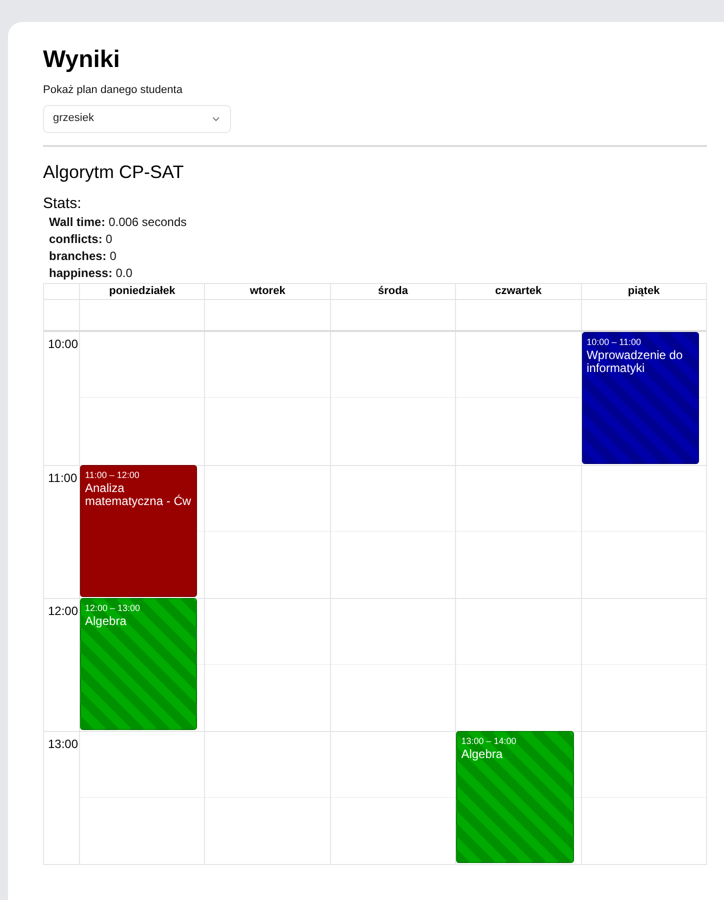 The width and height of the screenshot is (724, 900). I want to click on event-time: 10:00 – 11:00, so click(614, 342).